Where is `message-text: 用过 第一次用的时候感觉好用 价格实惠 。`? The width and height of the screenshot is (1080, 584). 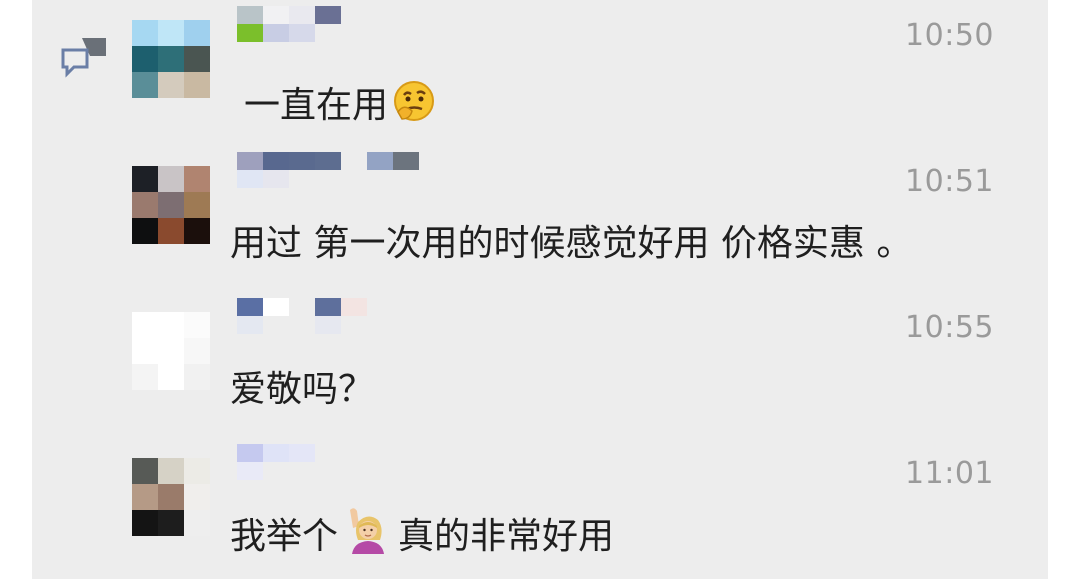
message-text: 用过 第一次用的时候感觉好用 价格实惠 。 is located at coordinates (571, 240).